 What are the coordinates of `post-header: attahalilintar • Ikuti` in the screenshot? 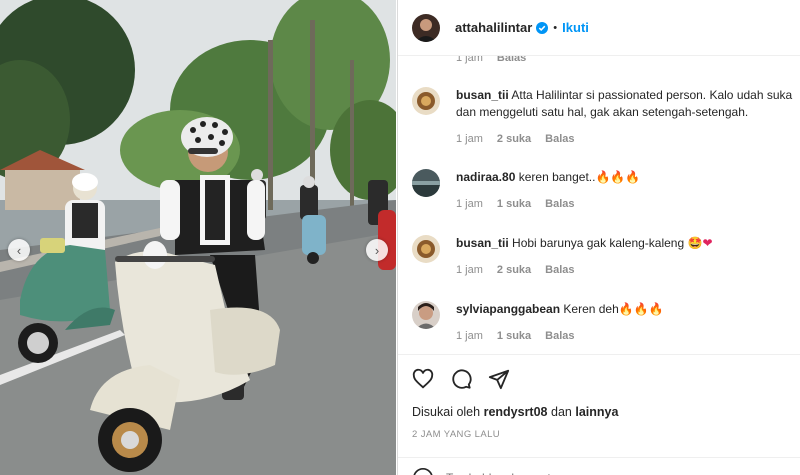 It's located at (599, 28).